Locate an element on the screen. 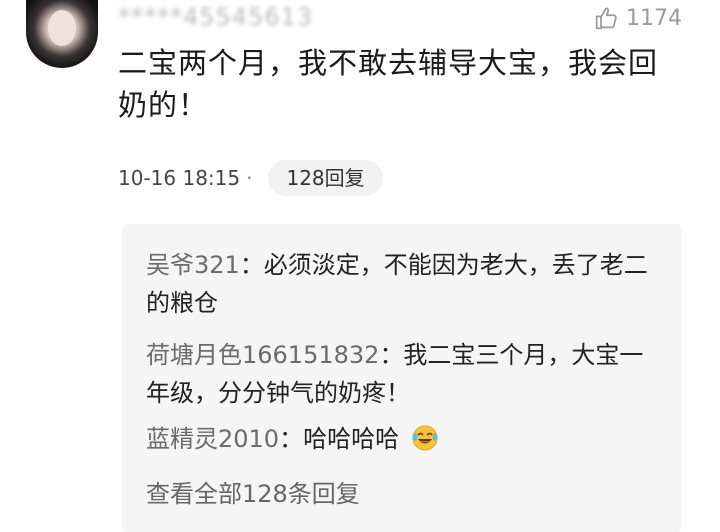 The height and width of the screenshot is (532, 720). see-all-replies-link: 查看全部128条回复 is located at coordinates (253, 494).